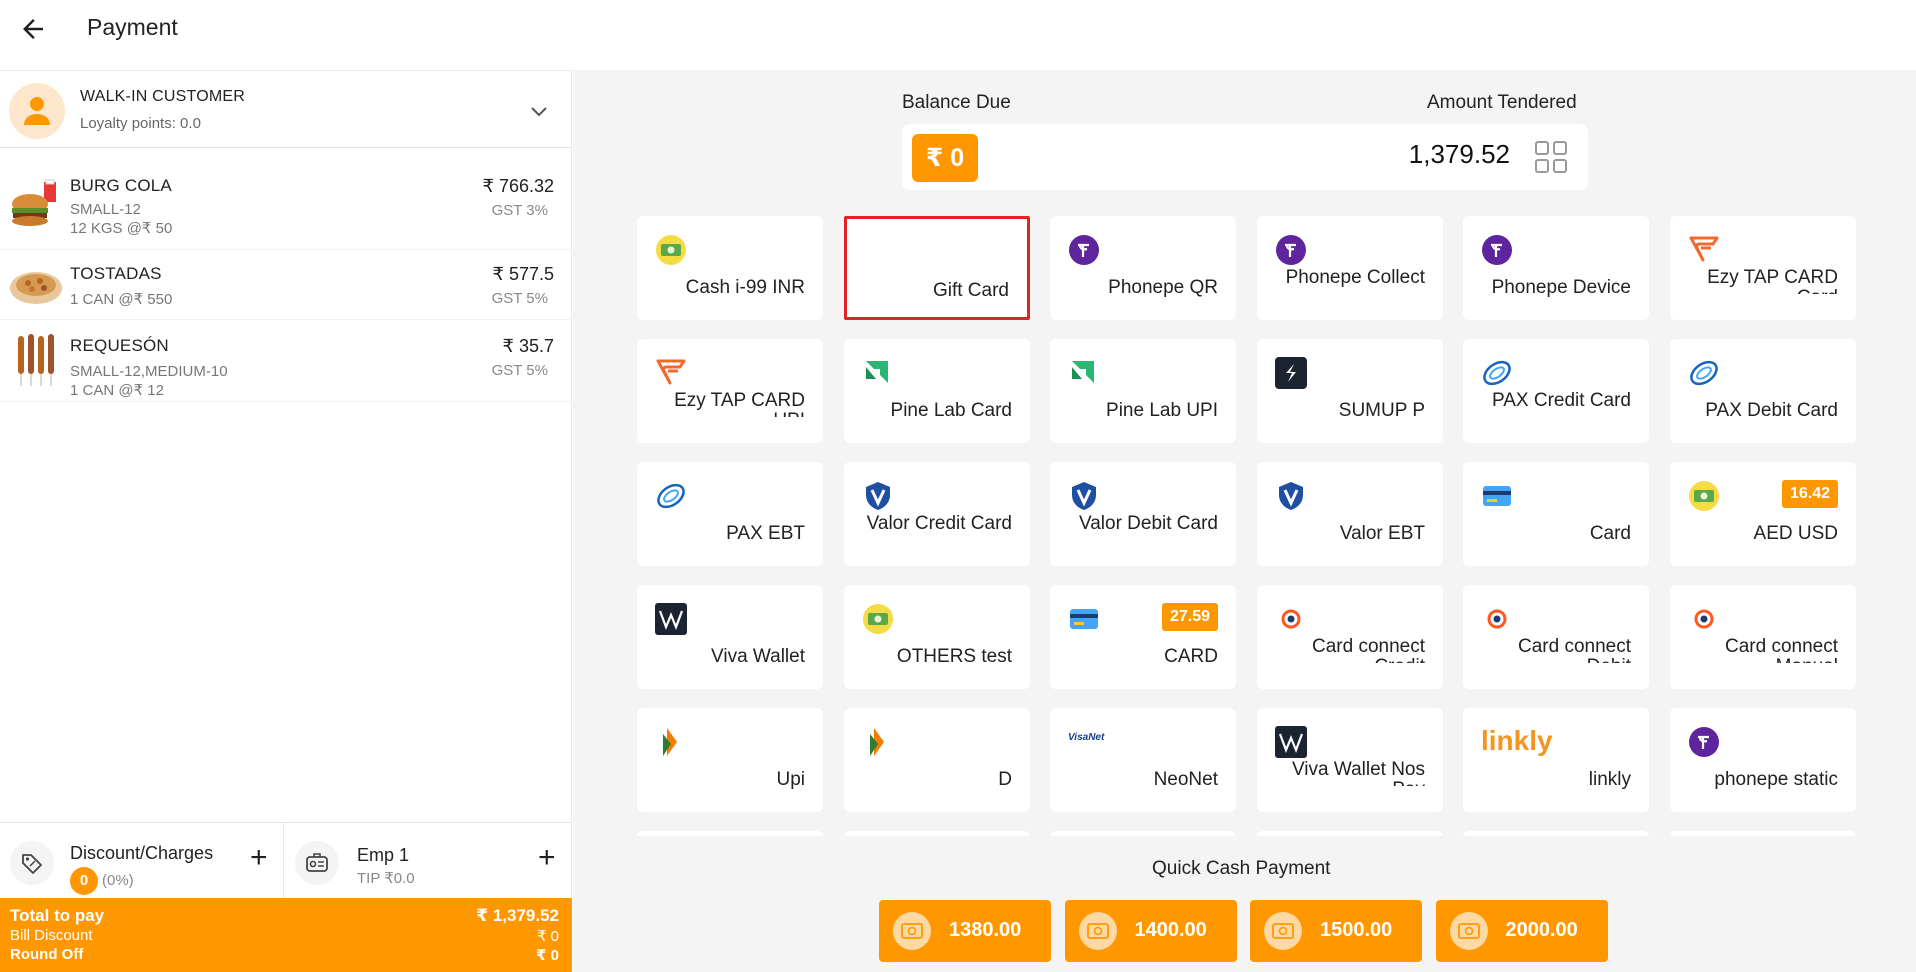 The image size is (1916, 972). Describe the element at coordinates (1704, 496) in the screenshot. I see `cash-icon` at that location.